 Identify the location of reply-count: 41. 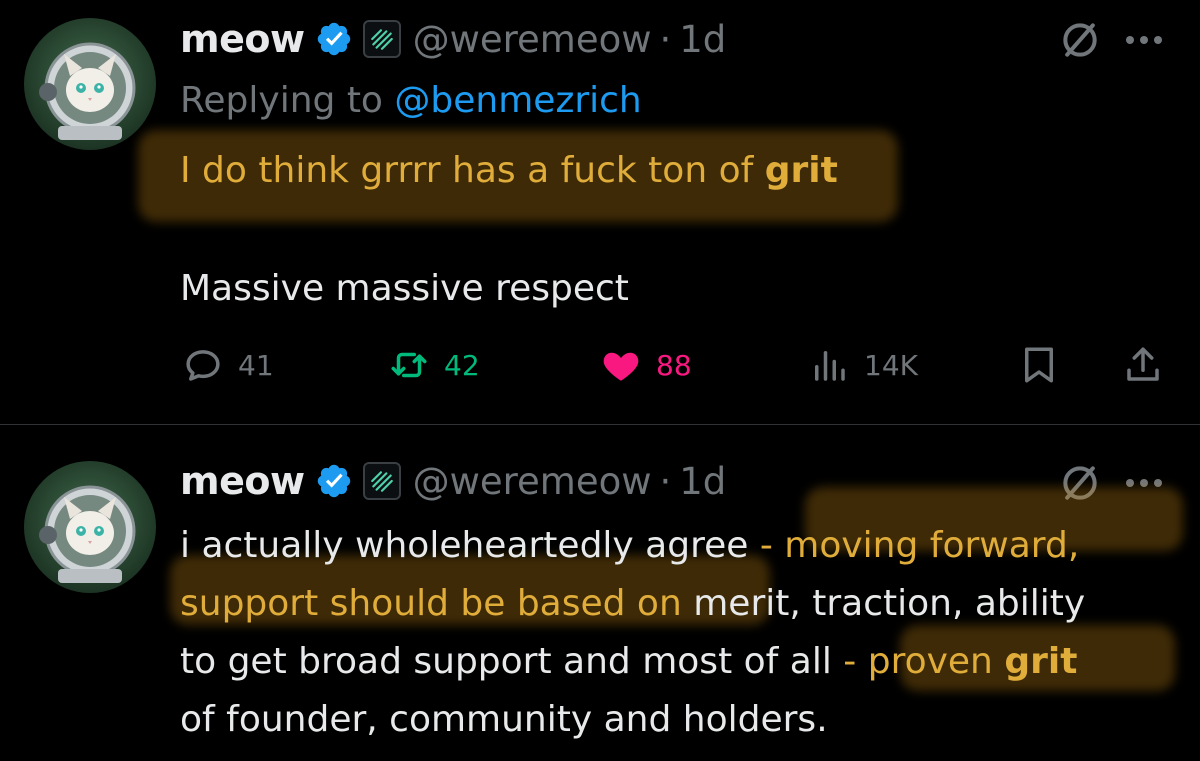
(256, 365).